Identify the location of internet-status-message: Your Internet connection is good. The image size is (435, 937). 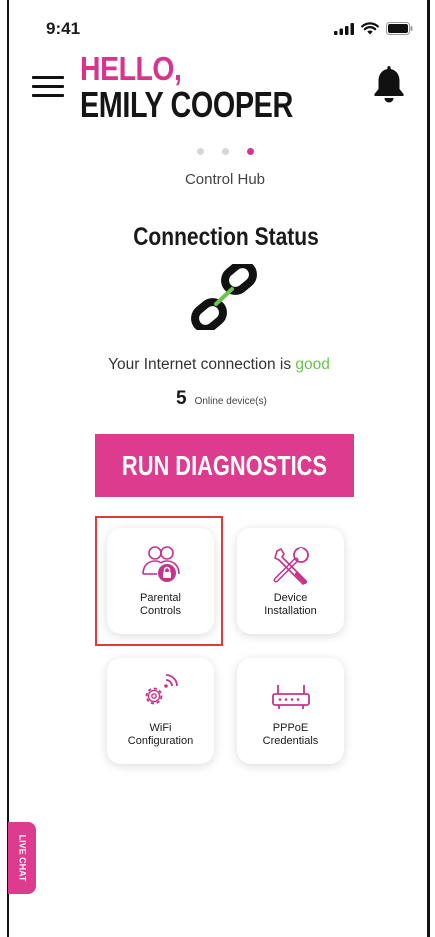
(217, 365).